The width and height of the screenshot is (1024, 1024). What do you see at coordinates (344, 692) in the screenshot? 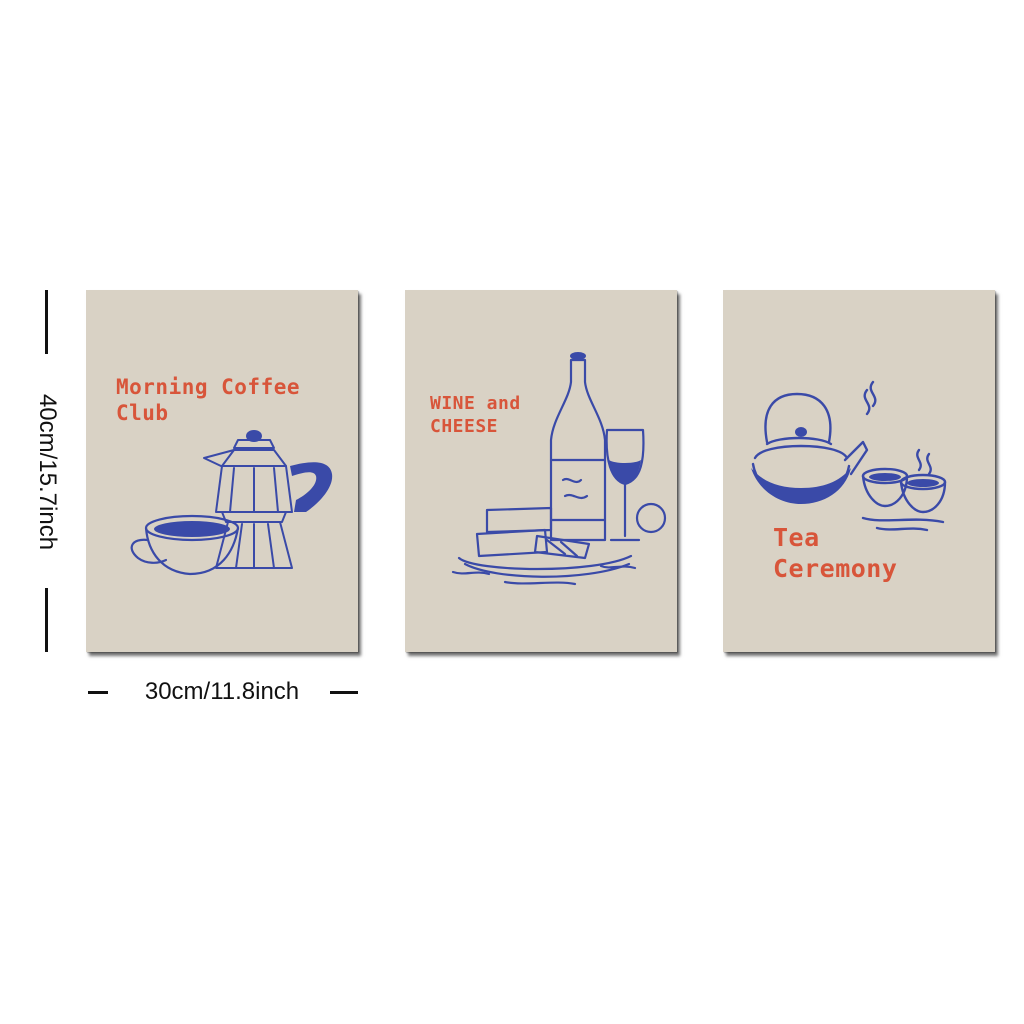
I see `width-dimension-line-right` at bounding box center [344, 692].